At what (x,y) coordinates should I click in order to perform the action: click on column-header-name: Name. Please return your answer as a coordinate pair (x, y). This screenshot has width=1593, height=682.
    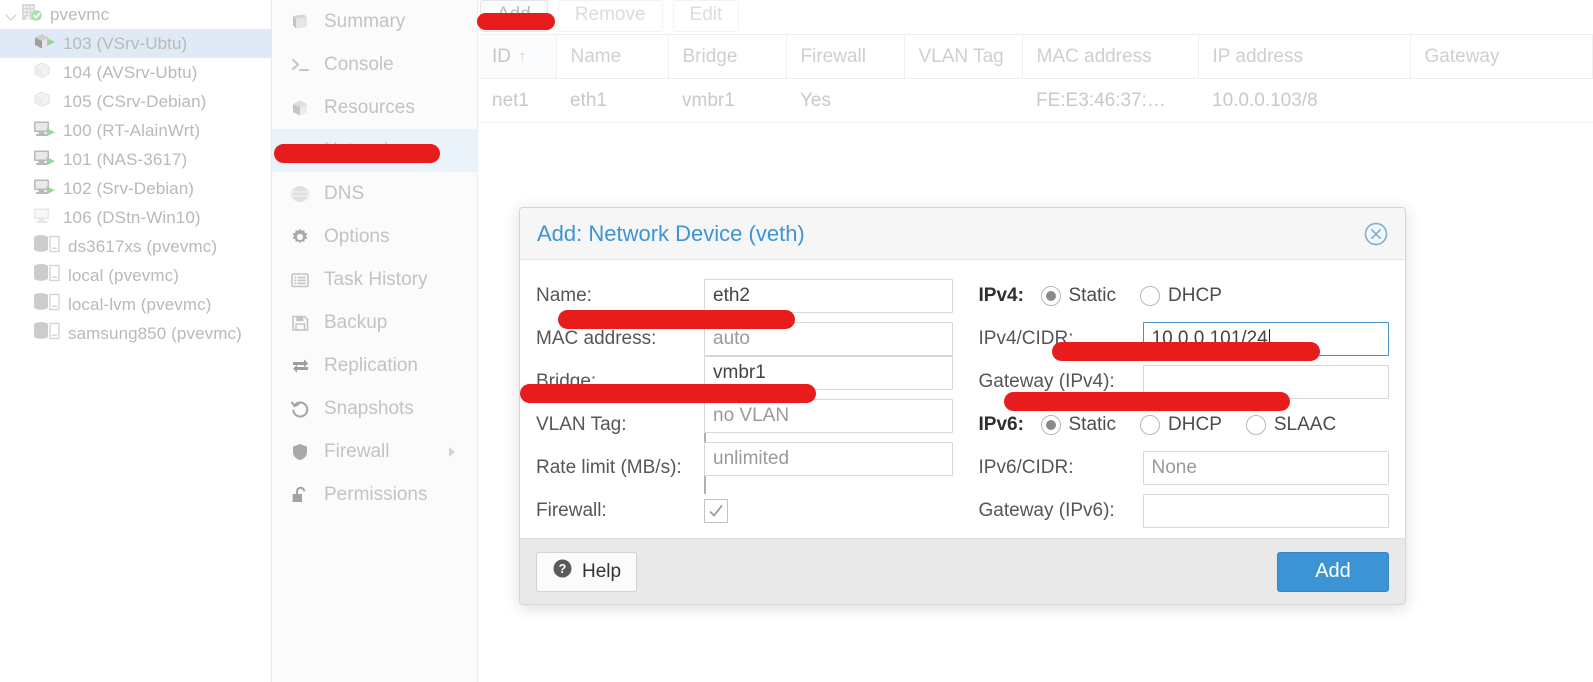
    Looking at the image, I should click on (612, 56).